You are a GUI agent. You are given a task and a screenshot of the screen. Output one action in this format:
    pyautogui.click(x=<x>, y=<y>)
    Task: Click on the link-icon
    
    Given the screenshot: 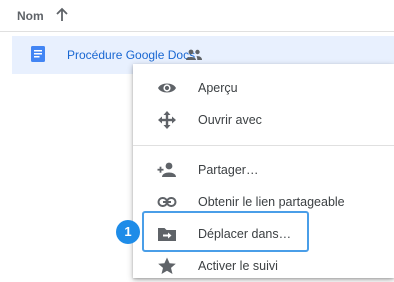 What is the action you would take?
    pyautogui.click(x=167, y=202)
    